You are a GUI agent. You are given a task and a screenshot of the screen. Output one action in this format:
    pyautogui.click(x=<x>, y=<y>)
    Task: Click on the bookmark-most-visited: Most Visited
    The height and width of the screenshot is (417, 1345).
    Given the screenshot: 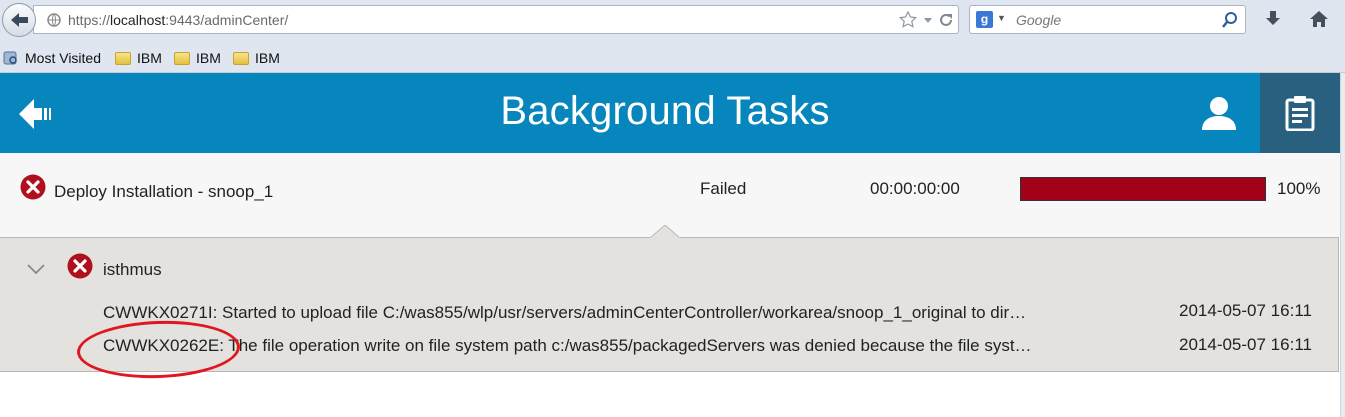 What is the action you would take?
    pyautogui.click(x=52, y=58)
    